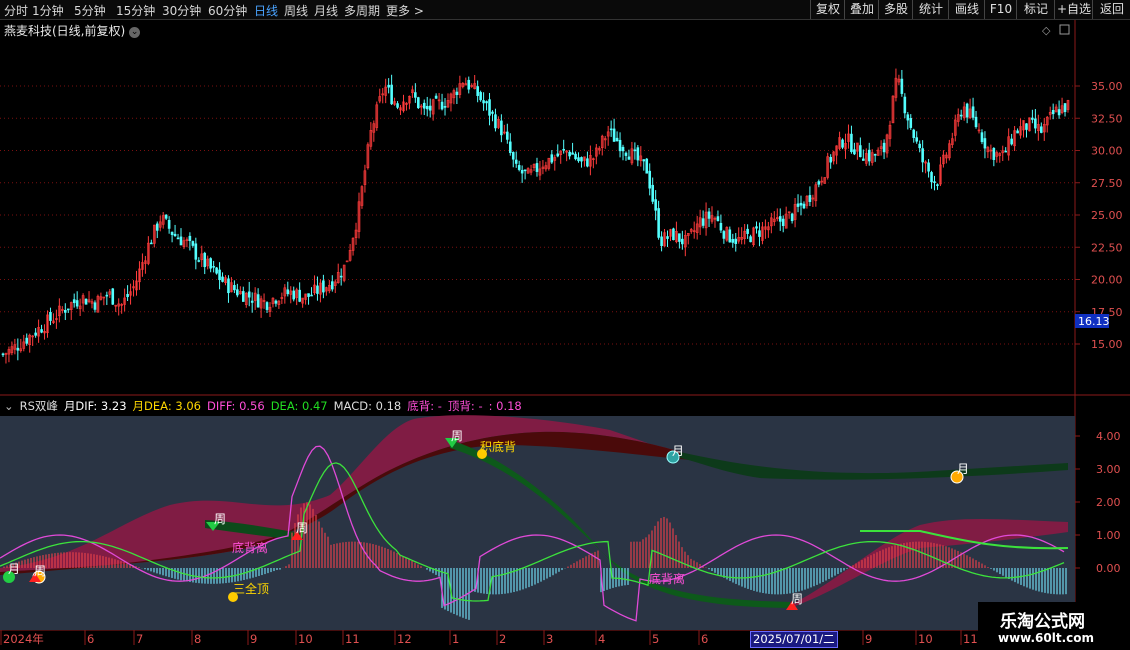  I want to click on indicator-tick-label: 3.00, so click(1108, 469).